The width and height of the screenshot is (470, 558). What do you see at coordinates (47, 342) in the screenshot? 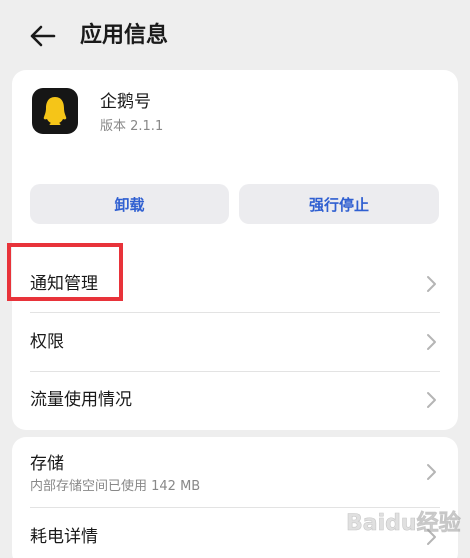
I see `permissions-label: 权限` at bounding box center [47, 342].